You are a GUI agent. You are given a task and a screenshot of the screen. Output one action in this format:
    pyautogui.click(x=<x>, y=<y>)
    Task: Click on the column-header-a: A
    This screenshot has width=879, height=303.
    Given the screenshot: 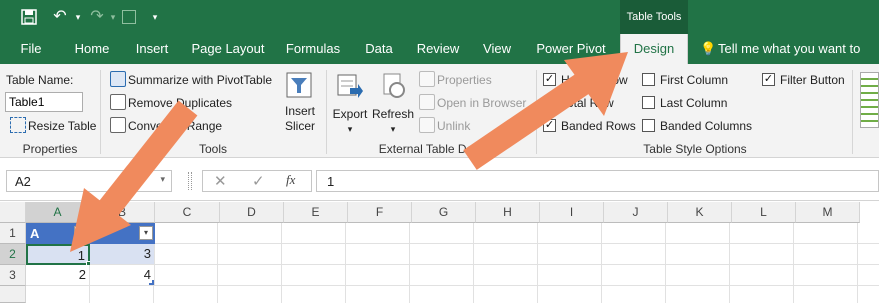 What is the action you would take?
    pyautogui.click(x=58, y=212)
    